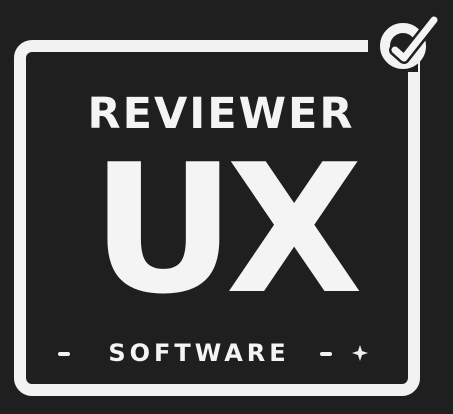  I want to click on brand-subtitle: SOFTWARE, so click(199, 353).